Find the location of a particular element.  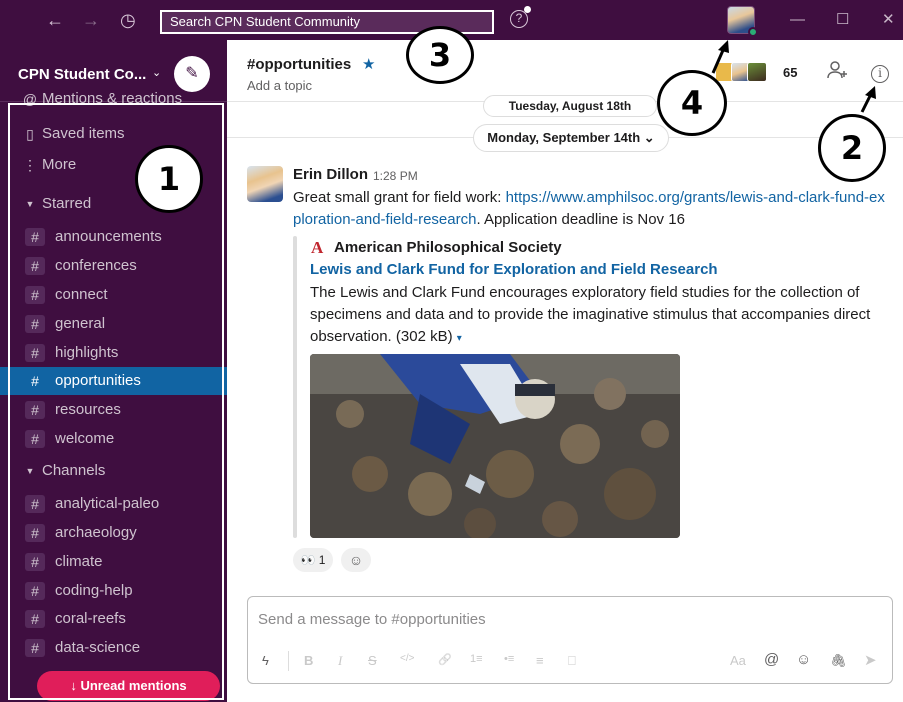

shortcuts-icon: ϟ is located at coordinates (265, 660).